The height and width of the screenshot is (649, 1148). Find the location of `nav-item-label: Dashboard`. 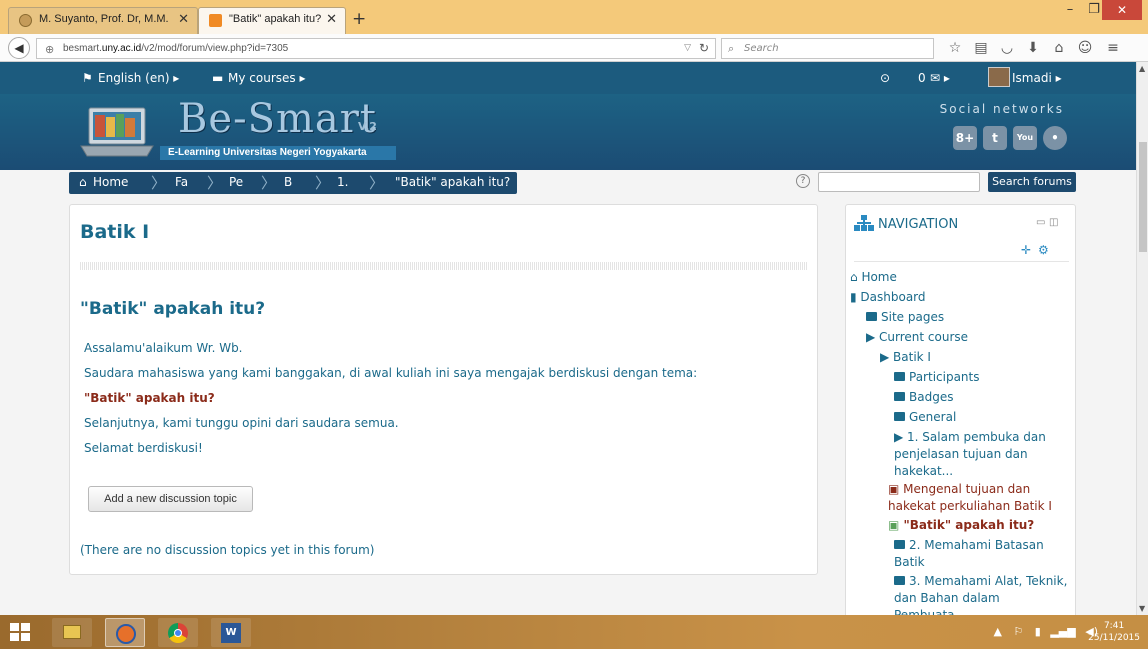

nav-item-label: Dashboard is located at coordinates (893, 297).